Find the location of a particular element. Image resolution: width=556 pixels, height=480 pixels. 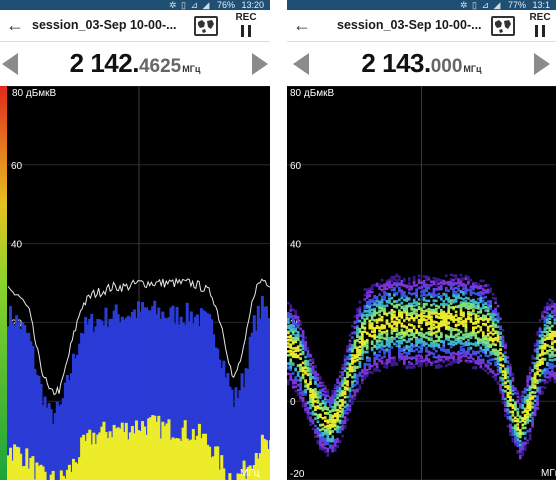

y-tick-label: 60 is located at coordinates (296, 166).